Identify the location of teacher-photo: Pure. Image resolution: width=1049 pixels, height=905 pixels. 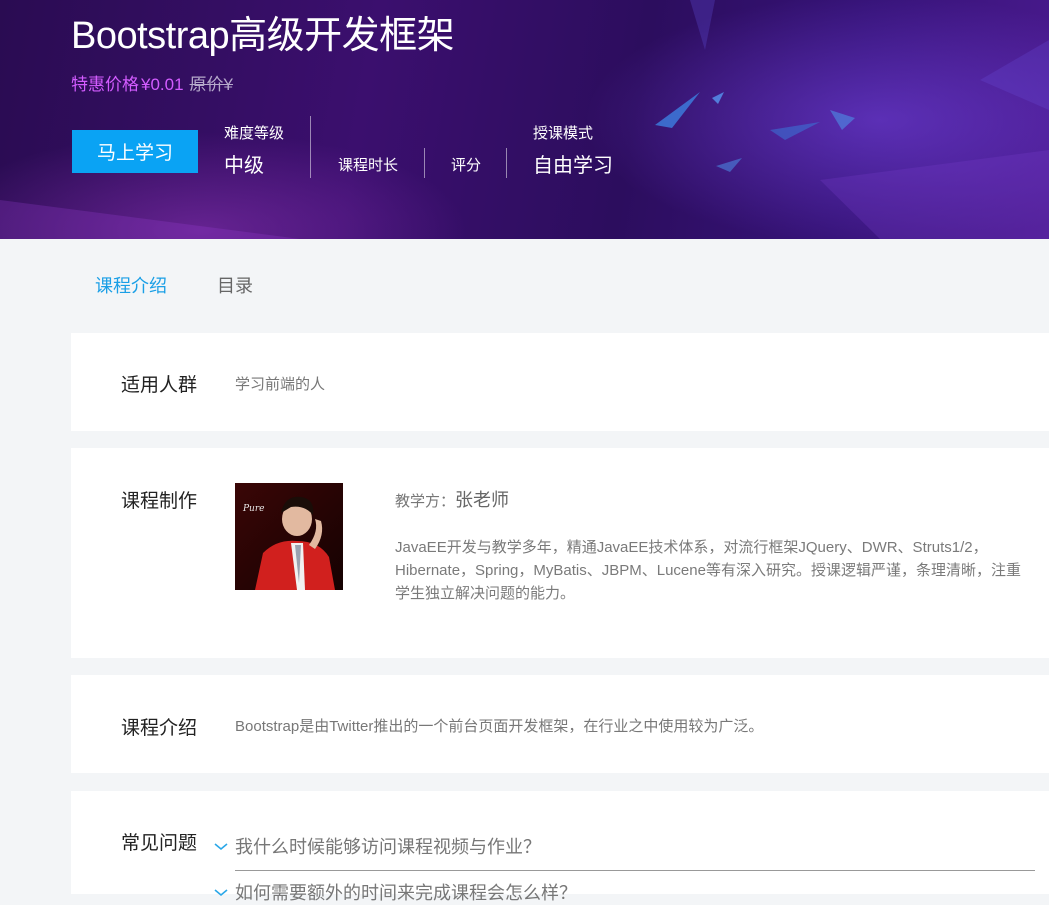
(289, 536).